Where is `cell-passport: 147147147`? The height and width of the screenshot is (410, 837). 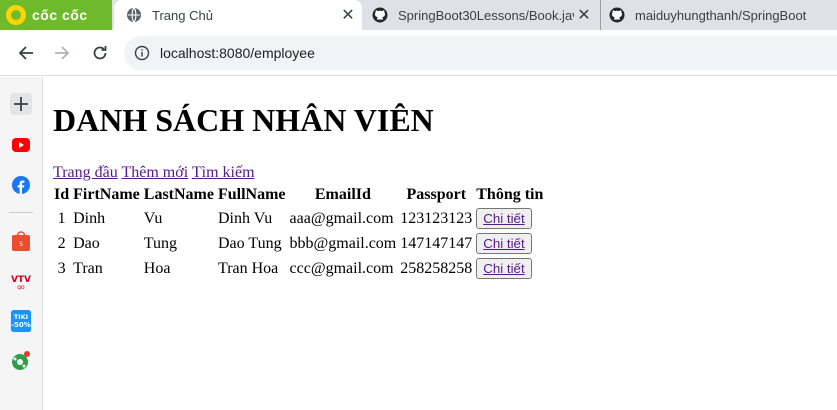
cell-passport: 147147147 is located at coordinates (436, 243).